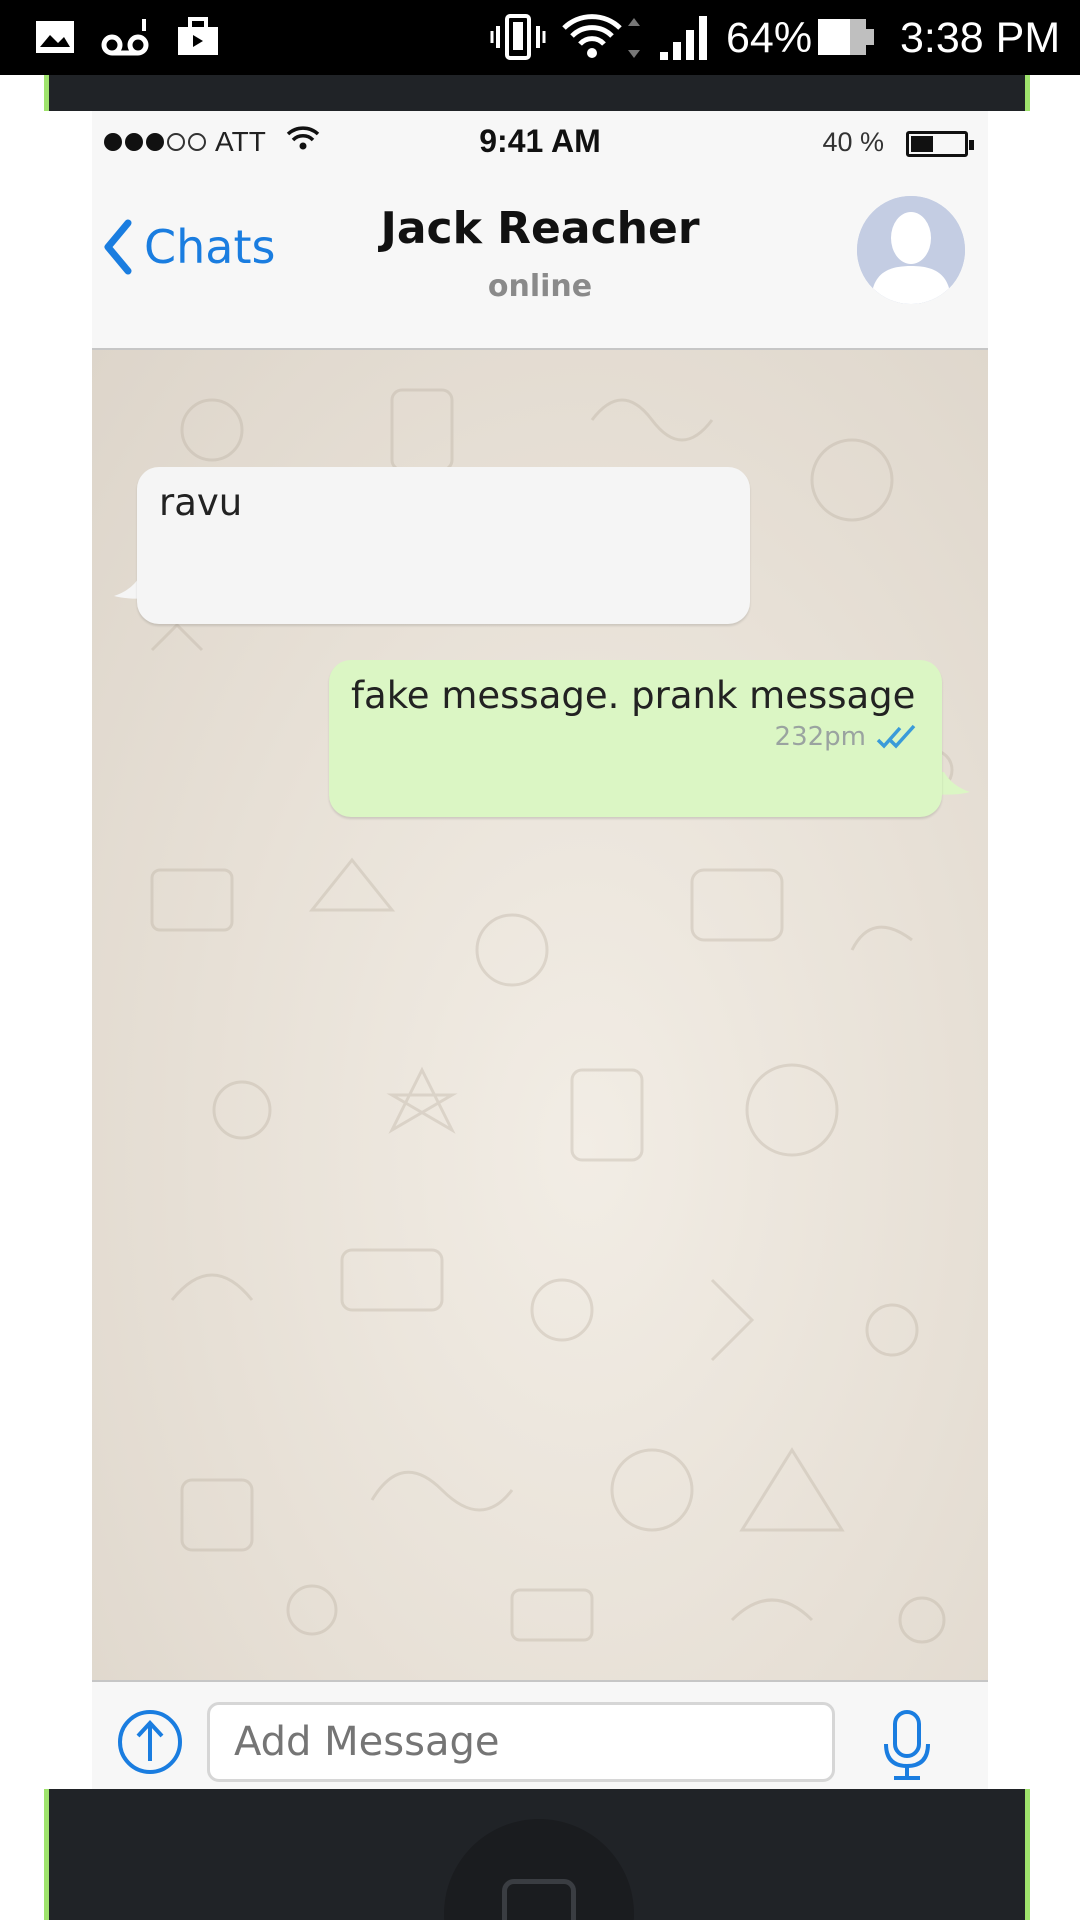 This screenshot has height=1920, width=1080. Describe the element at coordinates (685, 37) in the screenshot. I see `signal-icon` at that location.